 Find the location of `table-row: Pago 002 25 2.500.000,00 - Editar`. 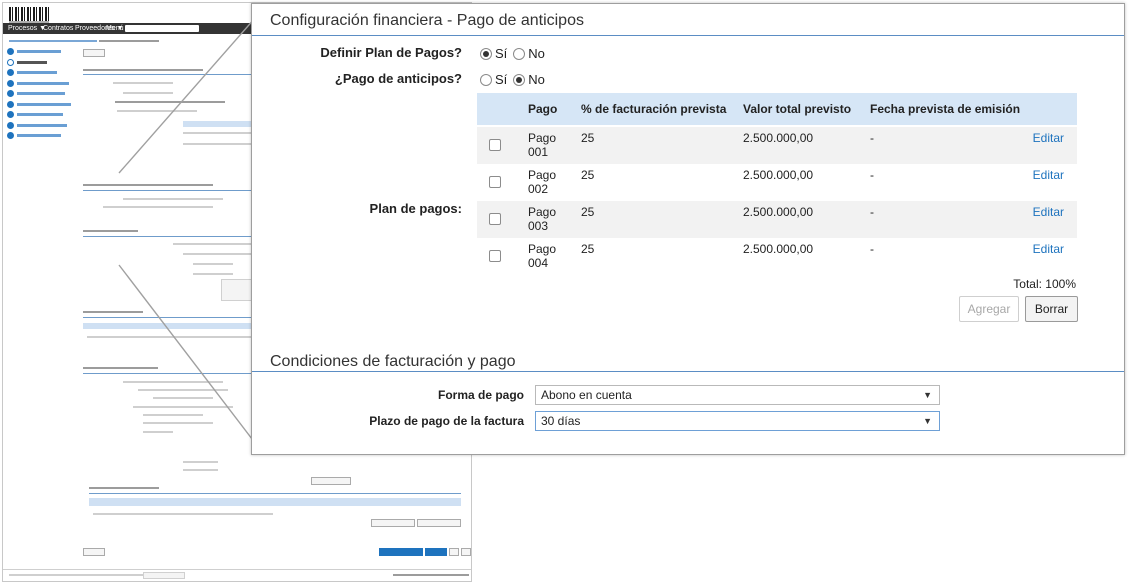

table-row: Pago 002 25 2.500.000,00 - Editar is located at coordinates (777, 182).